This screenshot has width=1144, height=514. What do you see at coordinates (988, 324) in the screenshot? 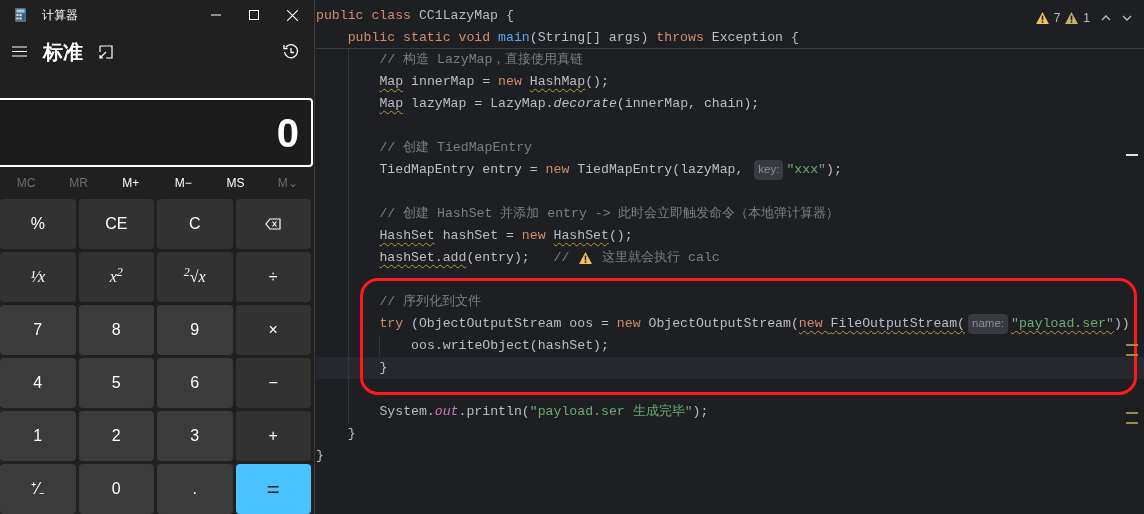
I see `parameter-hint: name:` at bounding box center [988, 324].